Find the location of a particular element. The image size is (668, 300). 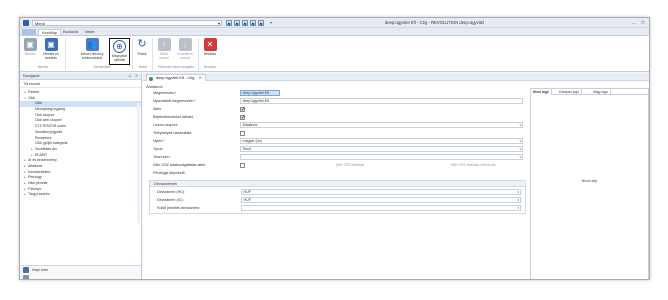

save-and-close-button: ▣ Mentés és bezárás is located at coordinates (51, 49).